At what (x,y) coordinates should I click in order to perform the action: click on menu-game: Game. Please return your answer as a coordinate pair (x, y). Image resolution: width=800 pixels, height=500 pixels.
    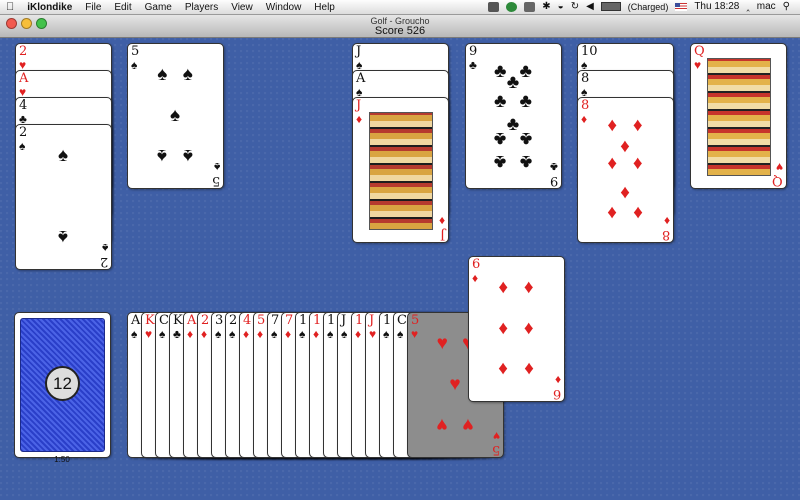
    Looking at the image, I should click on (158, 7).